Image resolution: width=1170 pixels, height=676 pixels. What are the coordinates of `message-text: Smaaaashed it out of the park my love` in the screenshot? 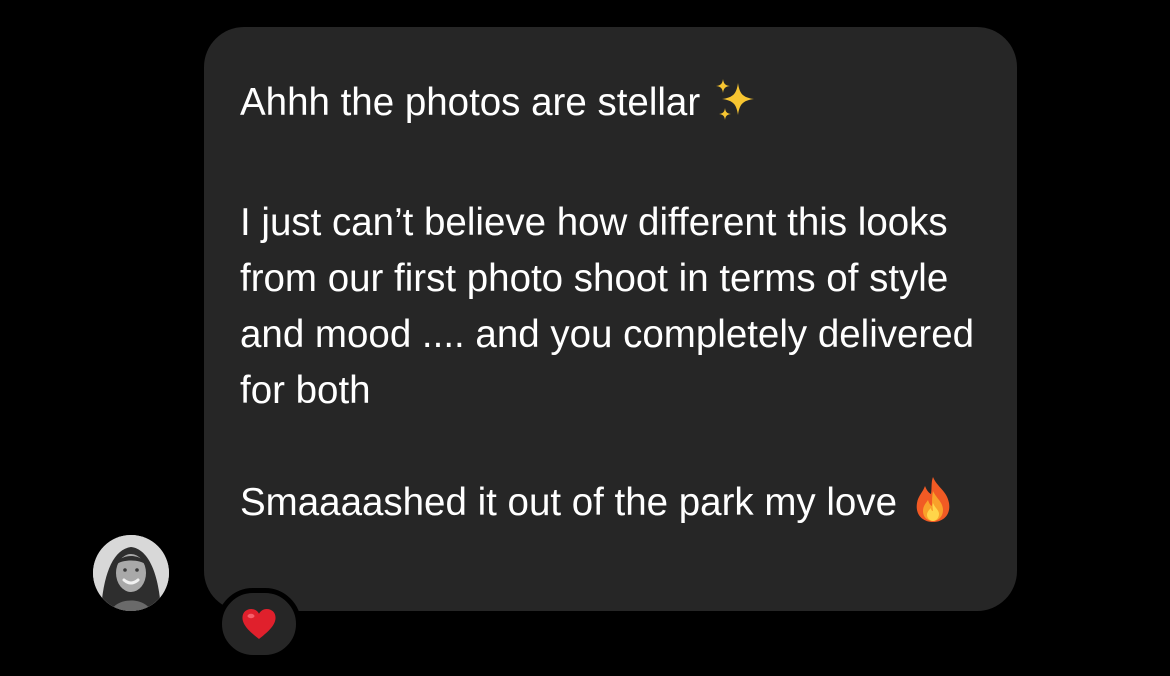 It's located at (569, 502).